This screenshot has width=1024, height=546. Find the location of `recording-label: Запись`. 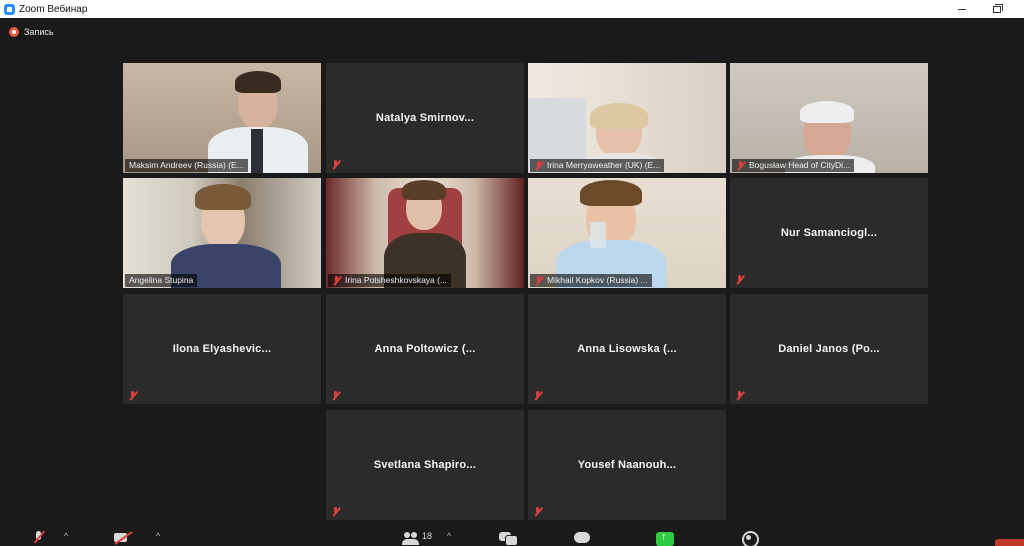

recording-label: Запись is located at coordinates (39, 32).